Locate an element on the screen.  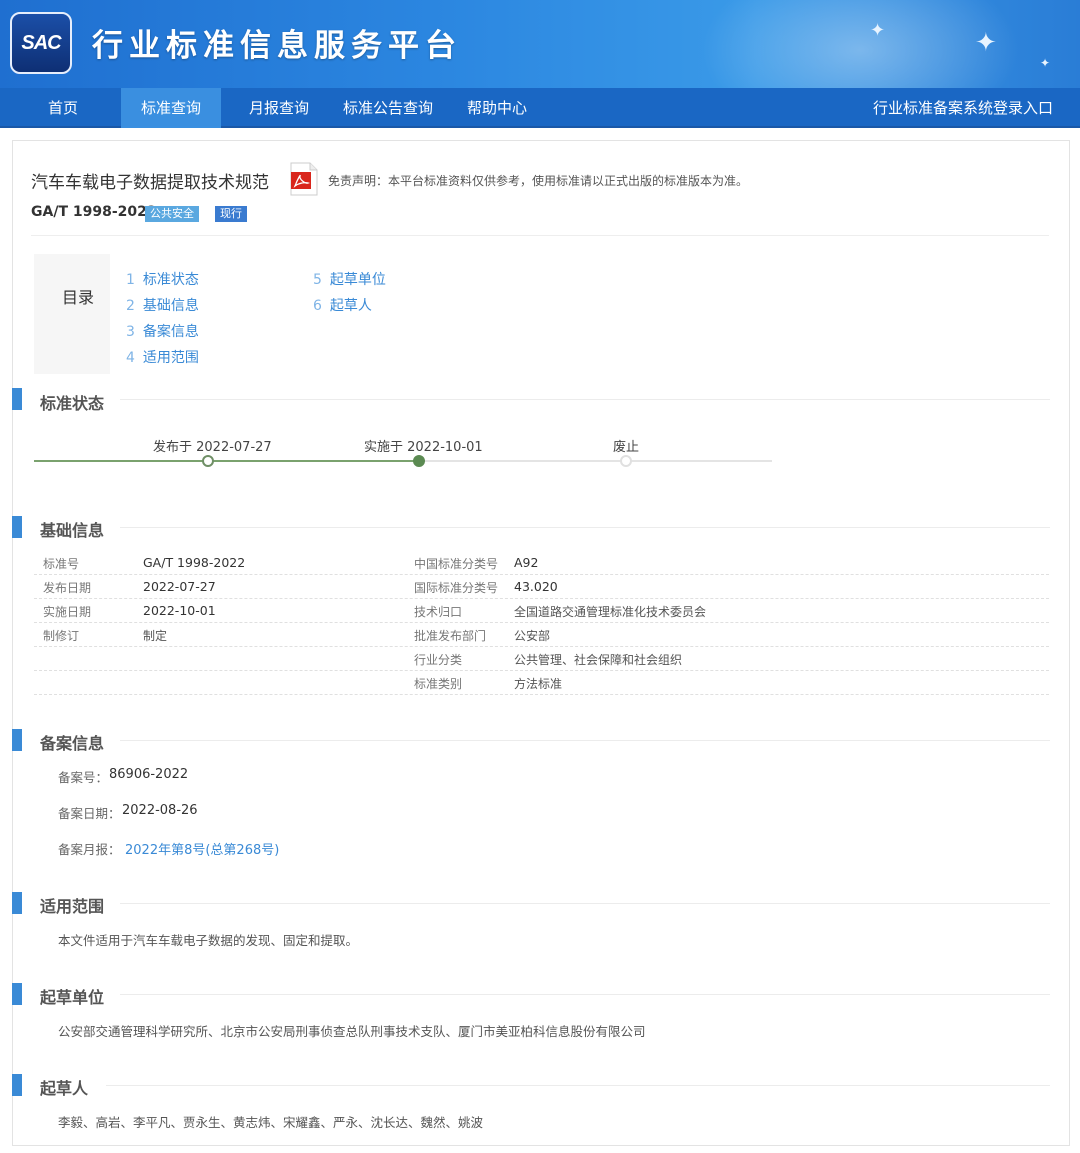
site-title: 行业标准信息服务平台 is located at coordinates (277, 46).